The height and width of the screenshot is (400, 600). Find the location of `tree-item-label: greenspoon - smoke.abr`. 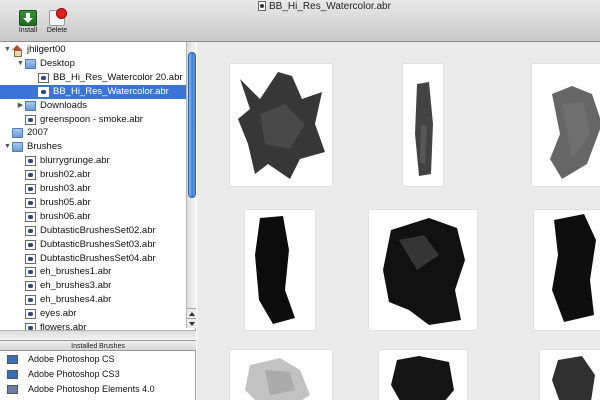

tree-item-label: greenspoon - smoke.abr is located at coordinates (91, 119).